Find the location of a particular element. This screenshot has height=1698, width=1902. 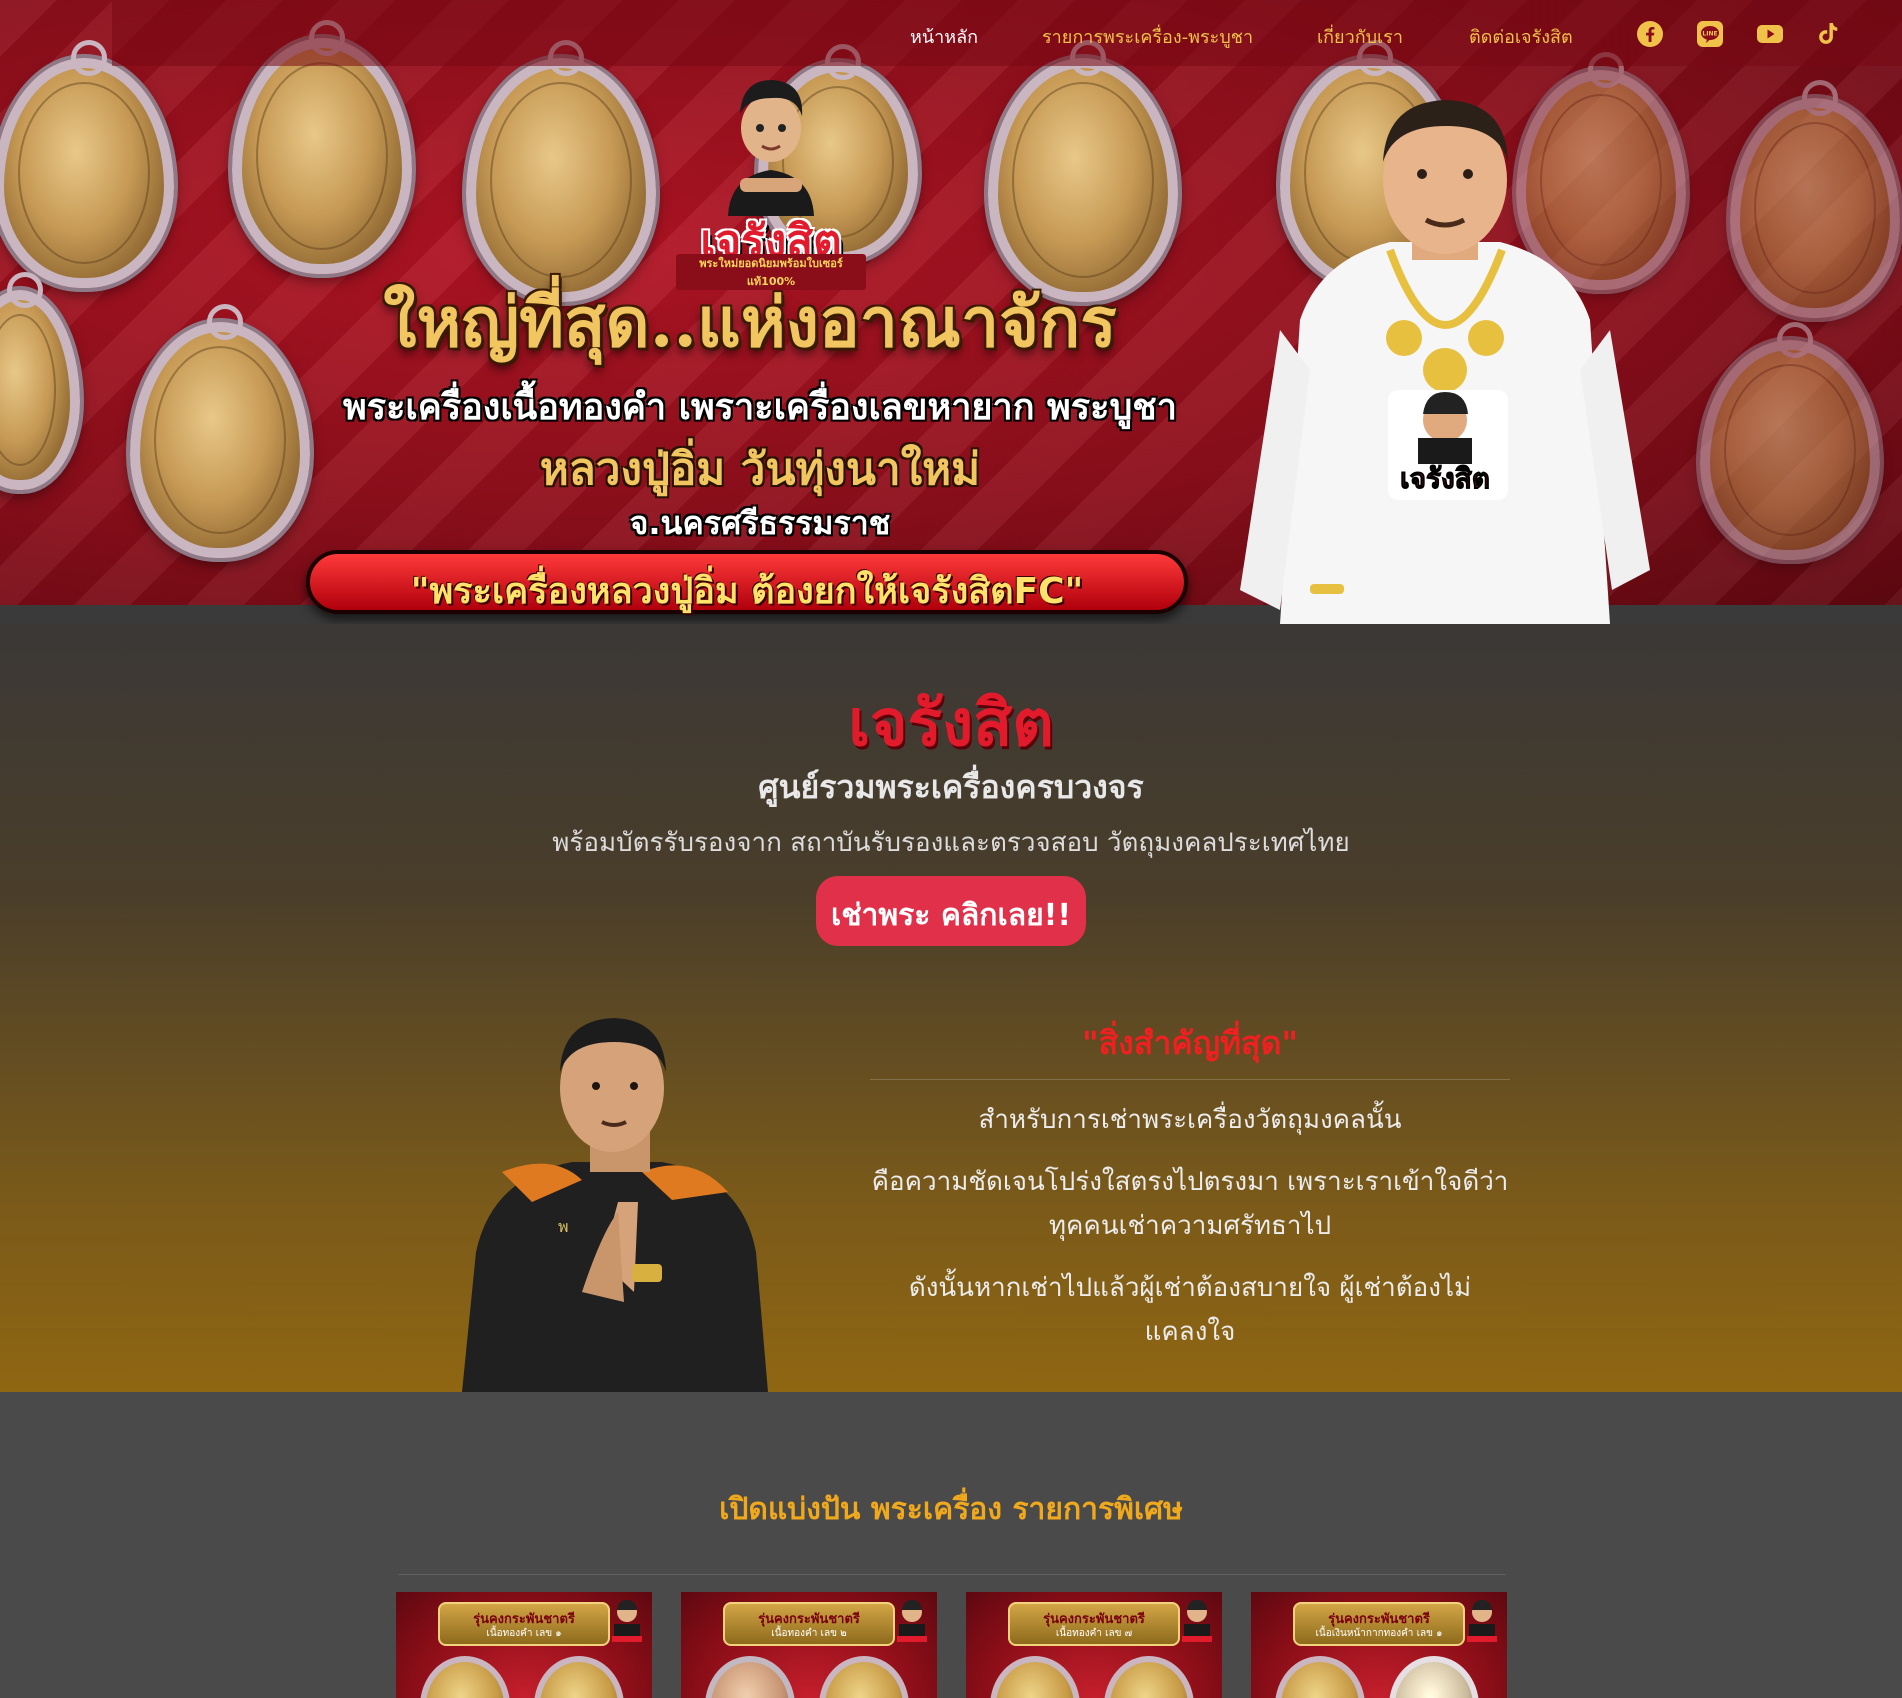

nav-item-contact: ติดต่อเจรังสิต is located at coordinates (1521, 36).